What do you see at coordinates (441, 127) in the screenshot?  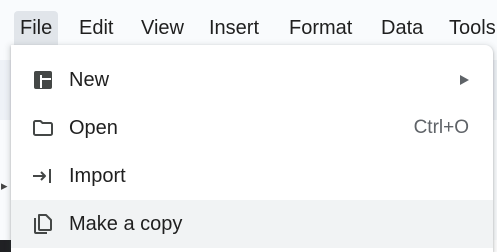 I see `shortcut-label: Ctrl+O` at bounding box center [441, 127].